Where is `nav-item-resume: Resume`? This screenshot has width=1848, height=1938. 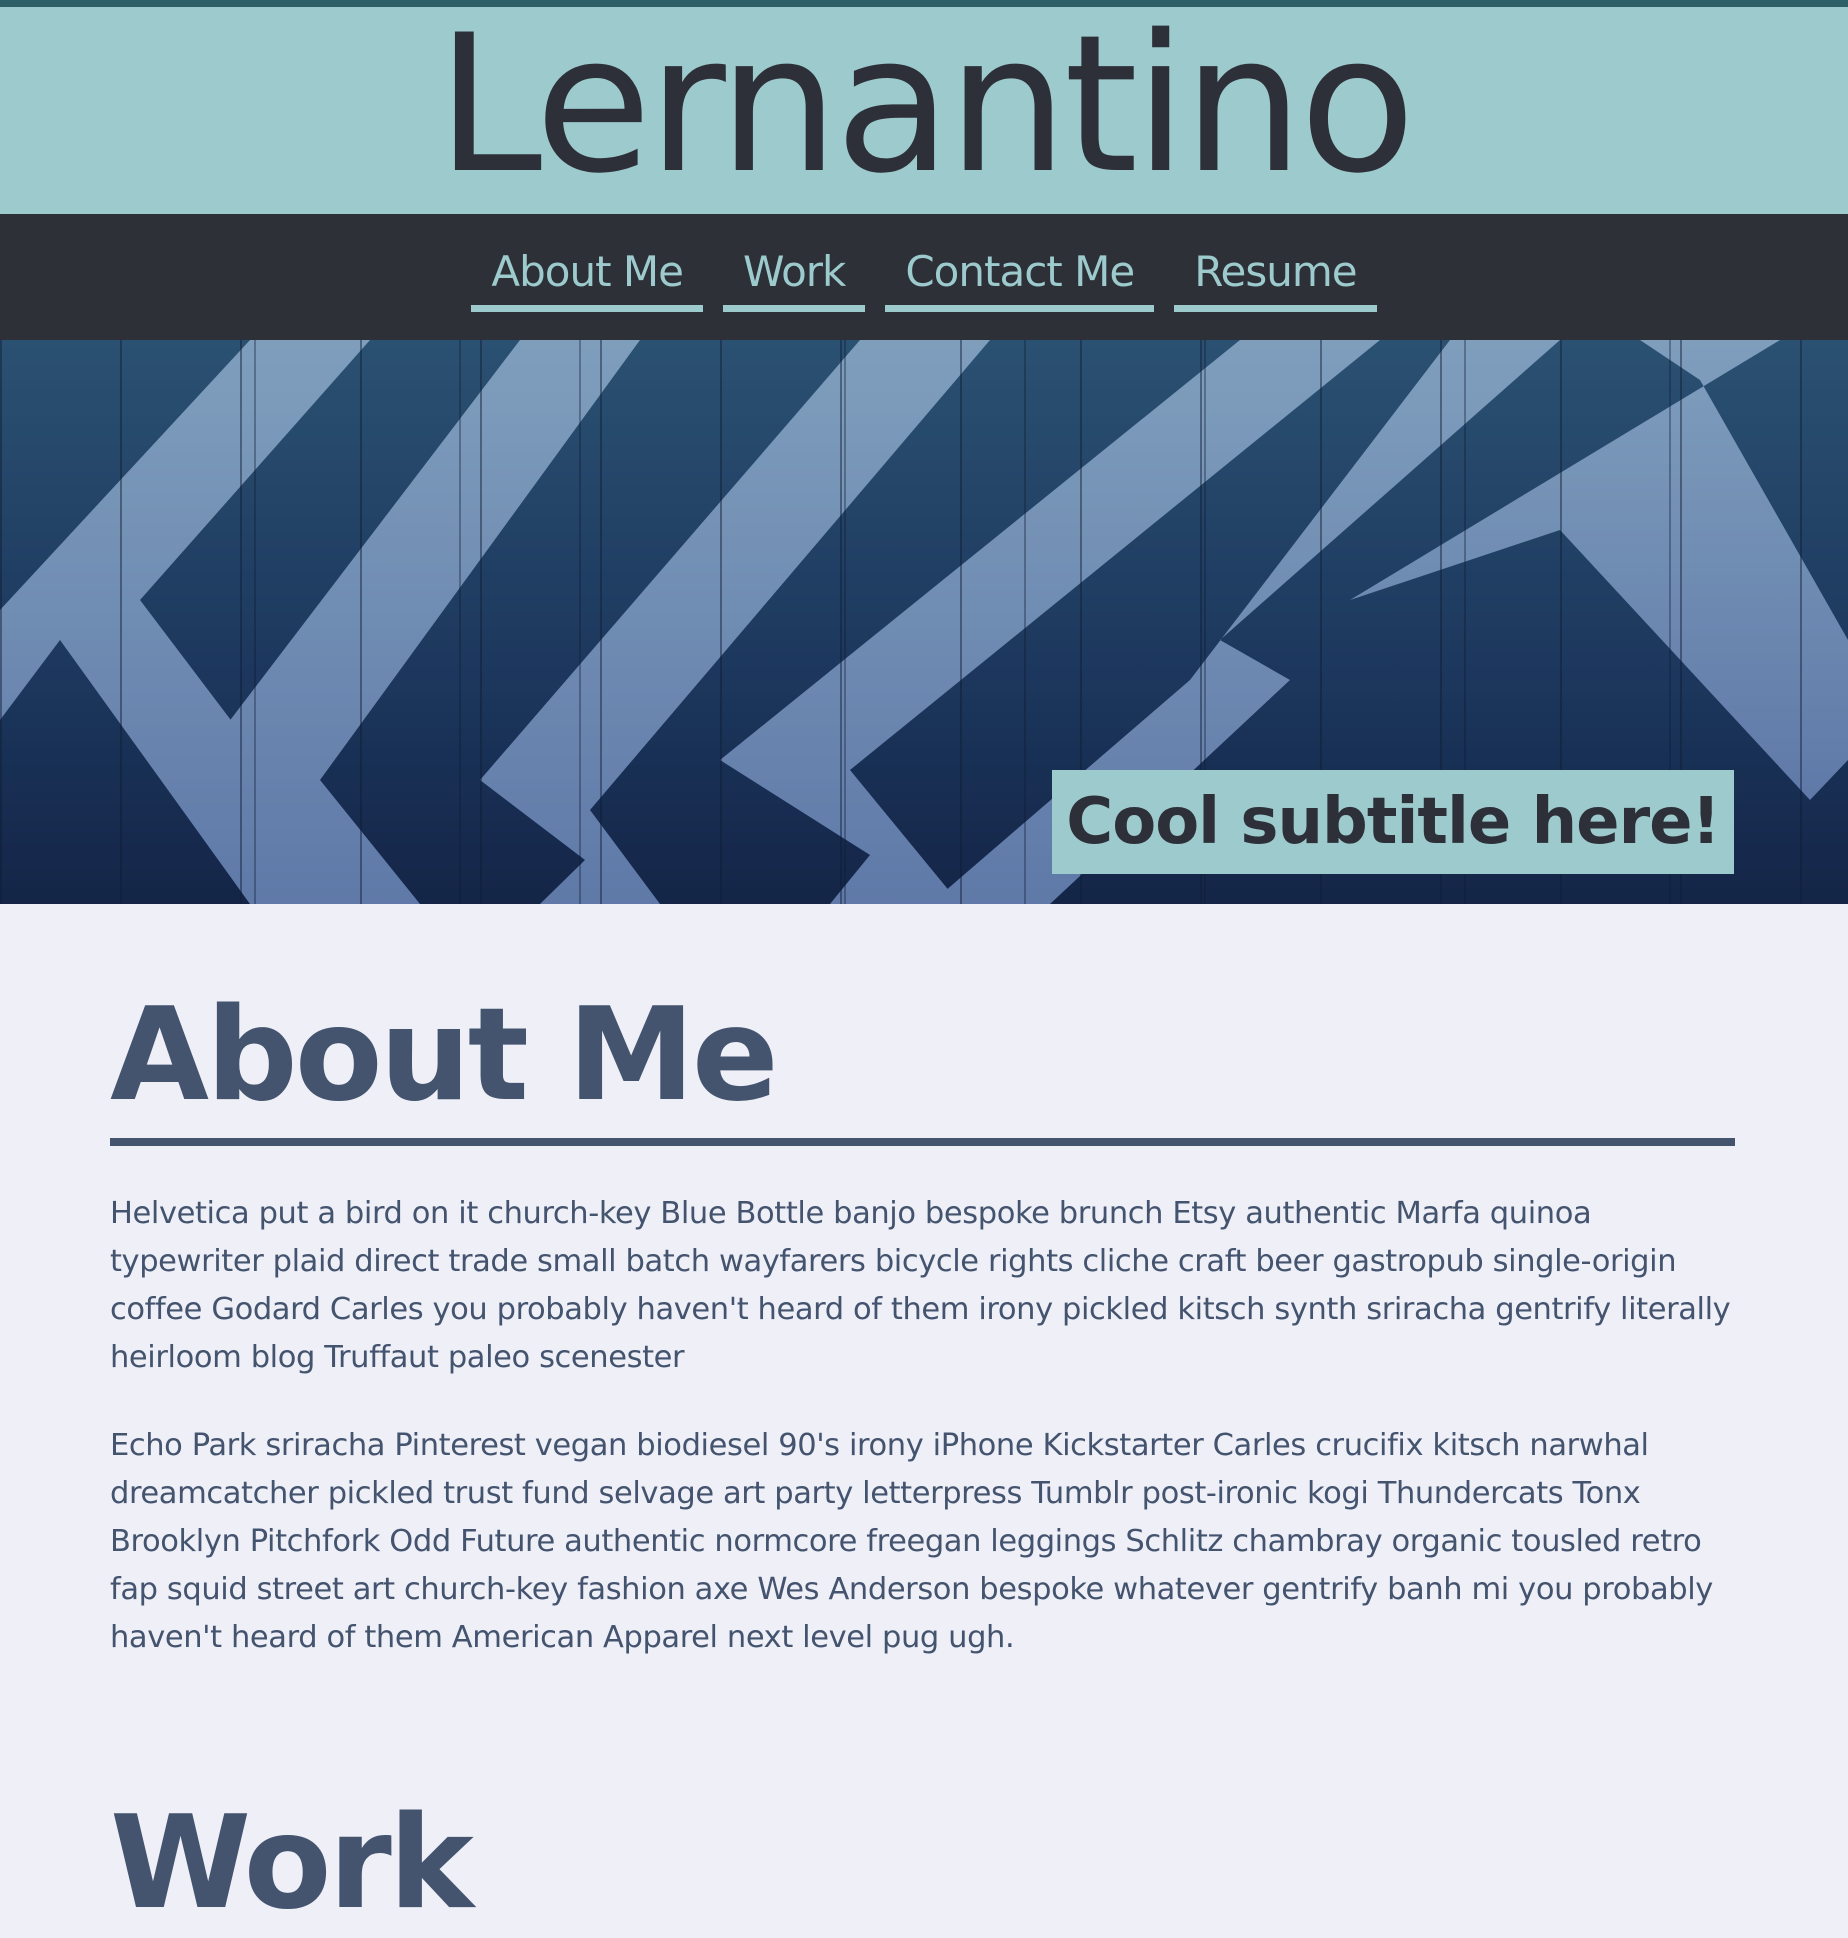 nav-item-resume: Resume is located at coordinates (1275, 277).